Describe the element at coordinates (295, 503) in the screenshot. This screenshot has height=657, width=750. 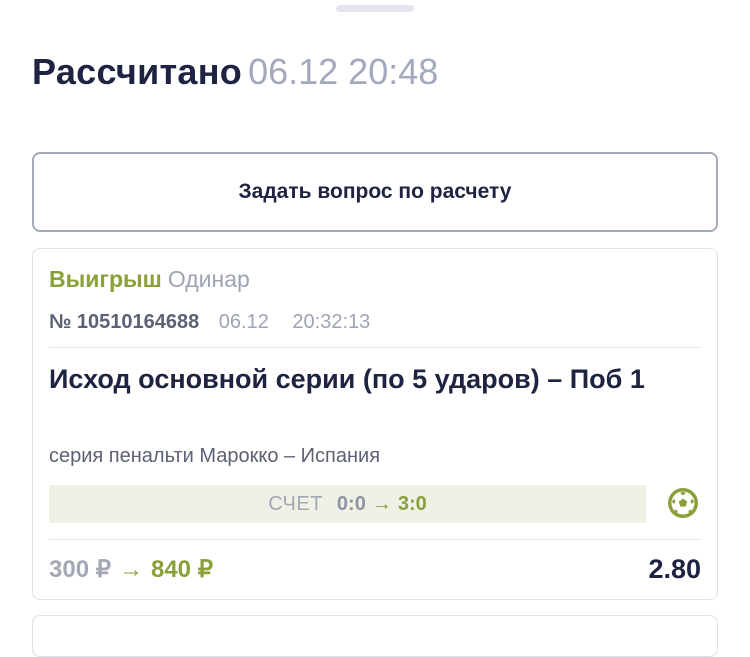
I see `score-label: СЧЕТ` at that location.